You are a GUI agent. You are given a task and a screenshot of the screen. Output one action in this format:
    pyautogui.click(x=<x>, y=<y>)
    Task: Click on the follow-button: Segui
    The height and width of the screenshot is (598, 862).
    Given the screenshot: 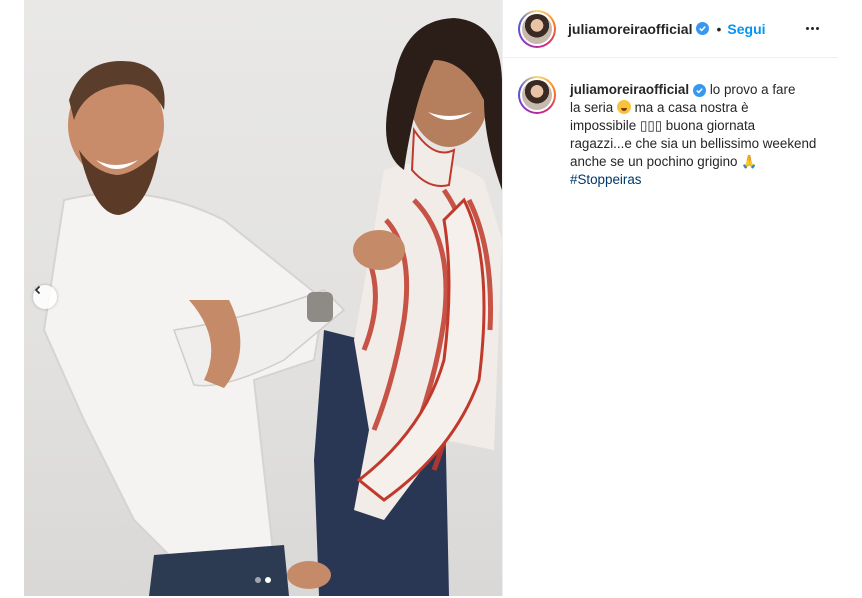 What is the action you would take?
    pyautogui.click(x=746, y=29)
    